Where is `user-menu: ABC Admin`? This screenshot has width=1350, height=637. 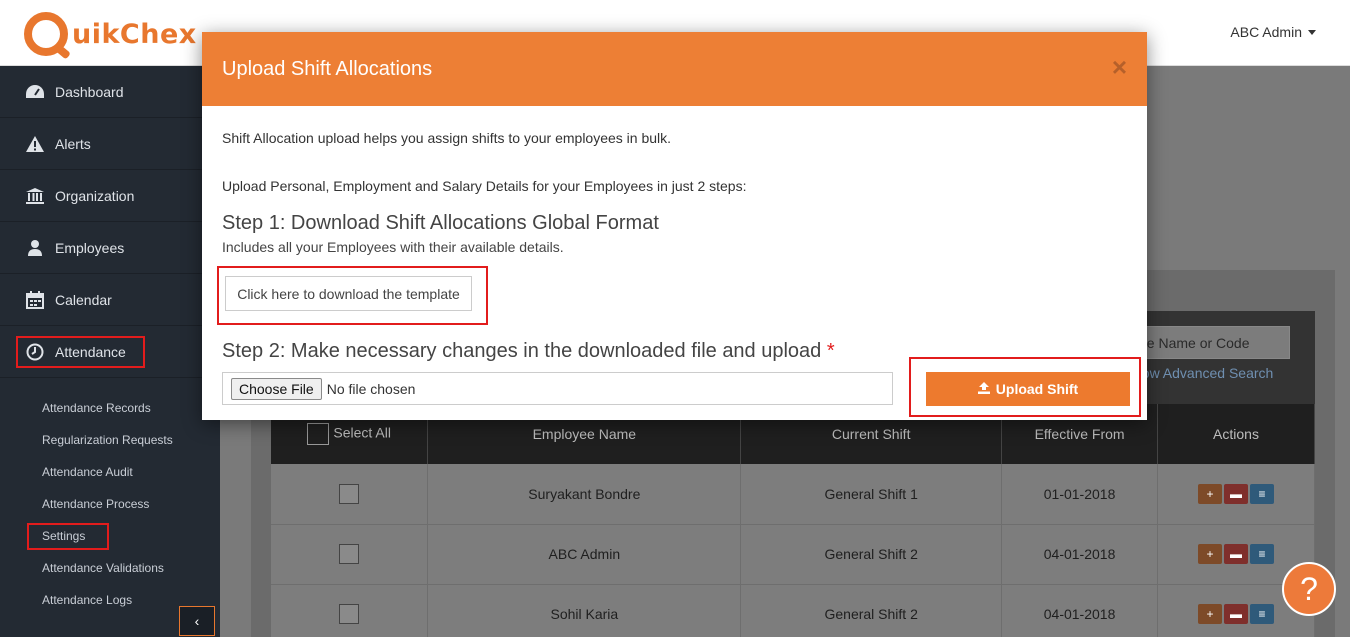
user-menu: ABC Admin is located at coordinates (1273, 32).